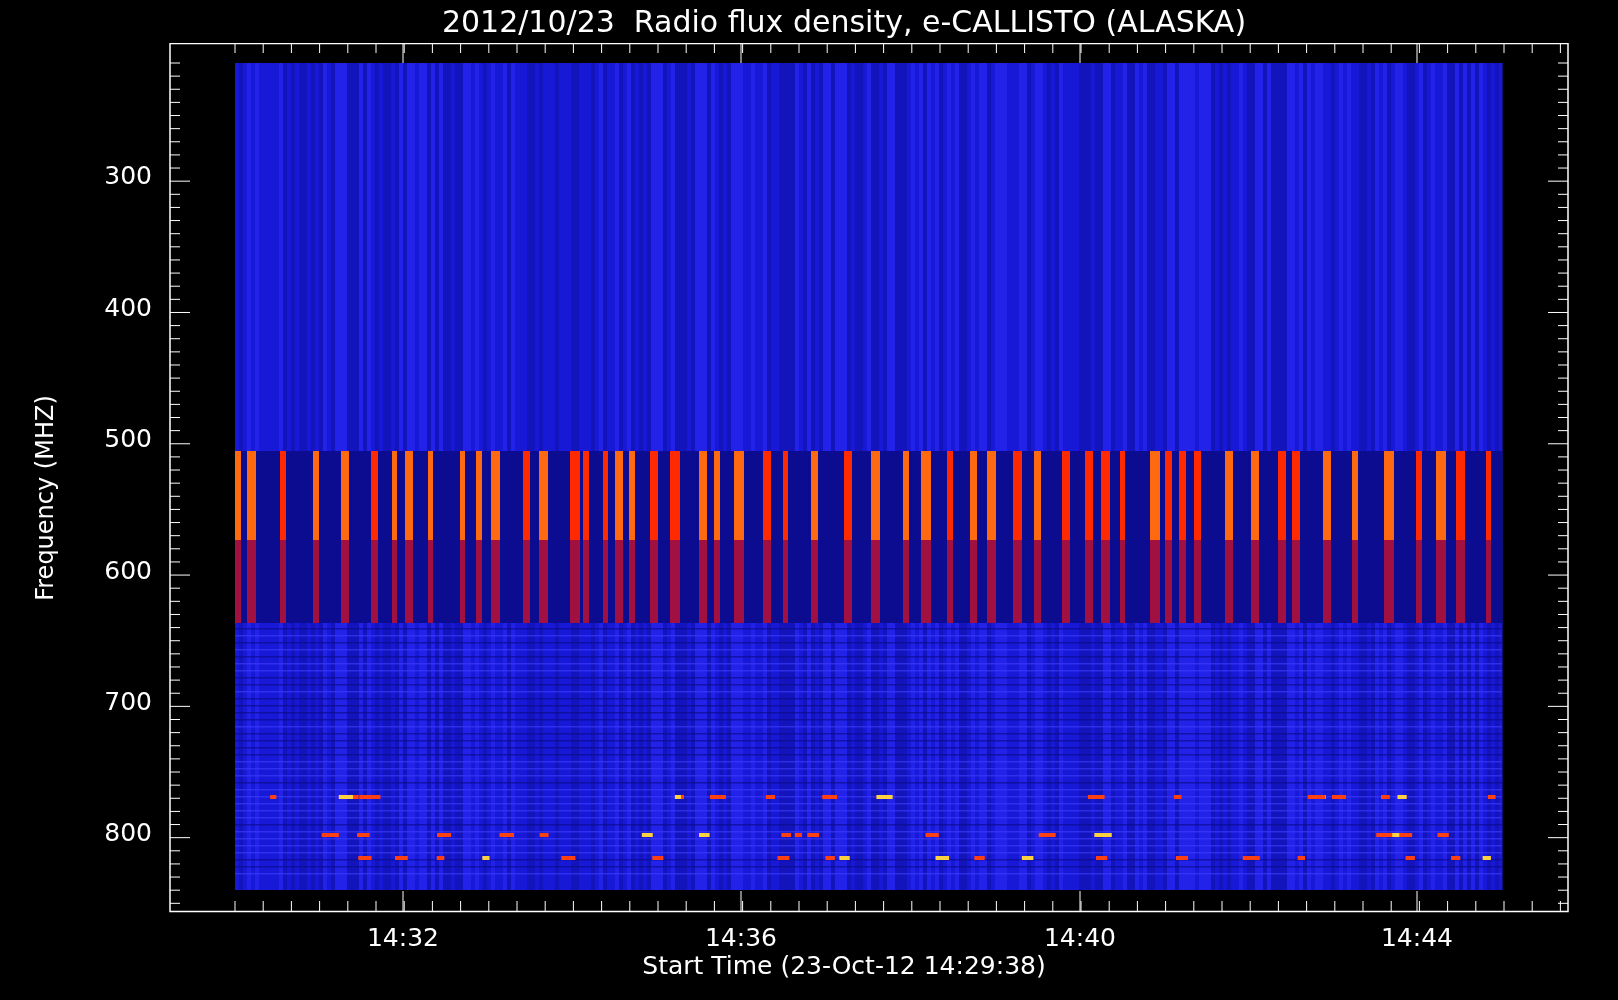 This screenshot has width=1618, height=1000. I want to click on tick-label: 300, so click(128, 175).